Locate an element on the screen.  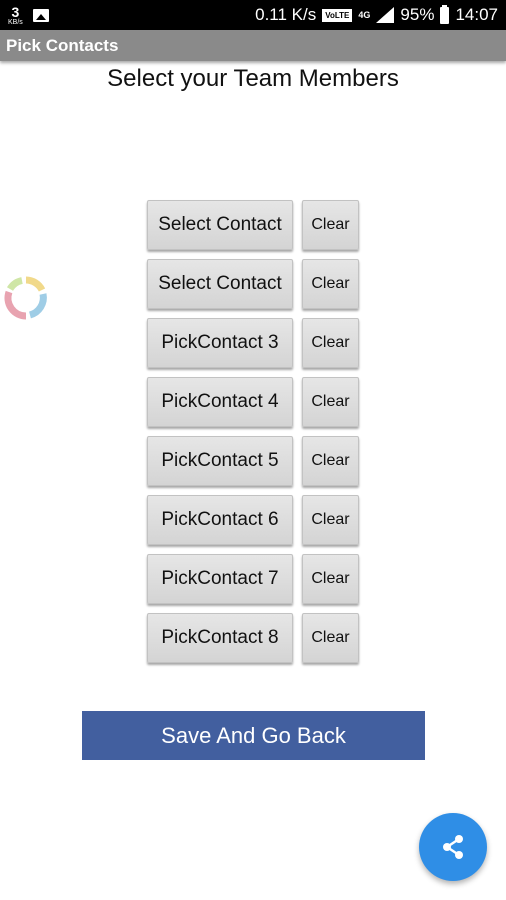
network-type: 4G is located at coordinates (364, 15).